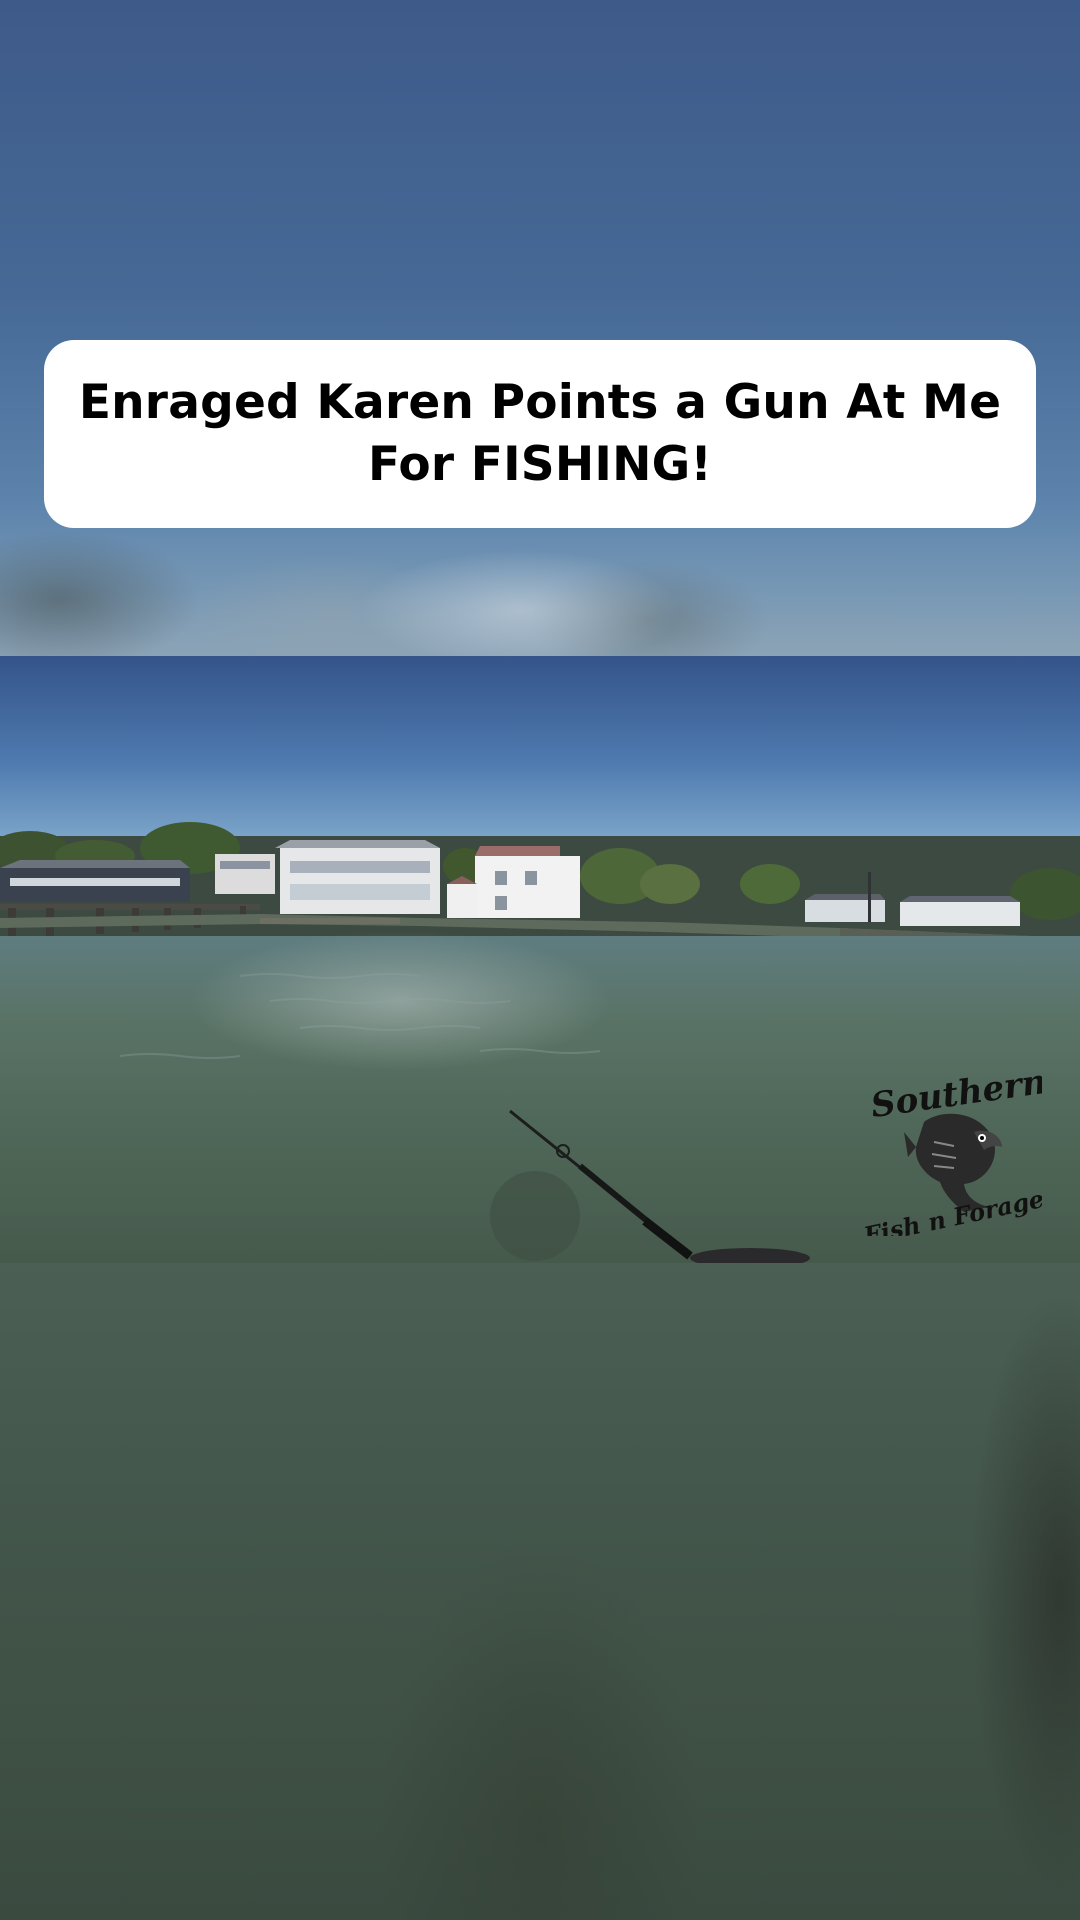 The image size is (1080, 1920). Describe the element at coordinates (954, 1156) in the screenshot. I see `channel-logo: Southern Fish n Forage` at that location.